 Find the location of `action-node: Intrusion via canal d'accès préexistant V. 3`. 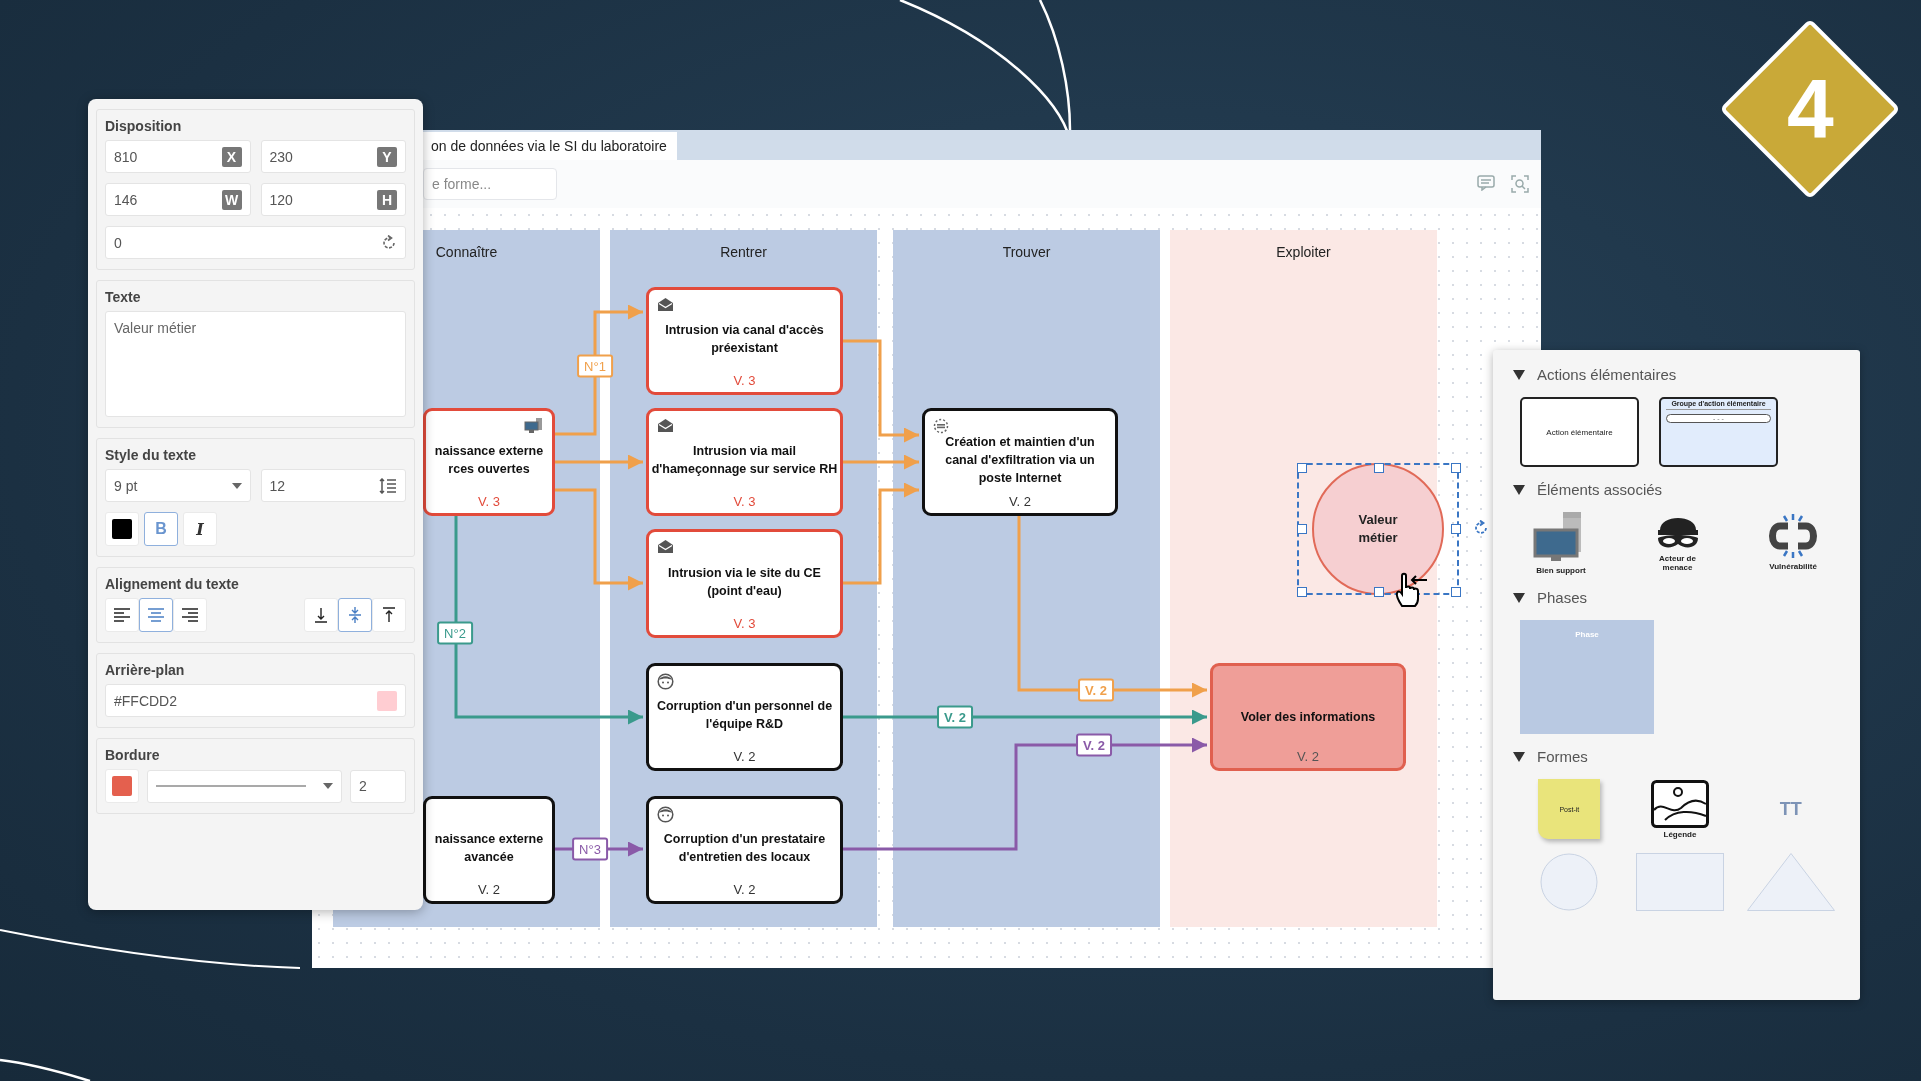

action-node: Intrusion via canal d'accès préexistant V. 3 is located at coordinates (744, 341).